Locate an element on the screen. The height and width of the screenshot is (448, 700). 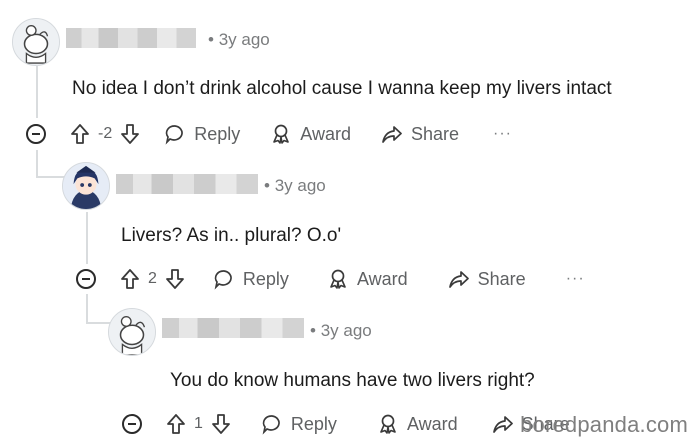
comment-actions: 2 Reply Award Share ··· is located at coordinates (330, 279).